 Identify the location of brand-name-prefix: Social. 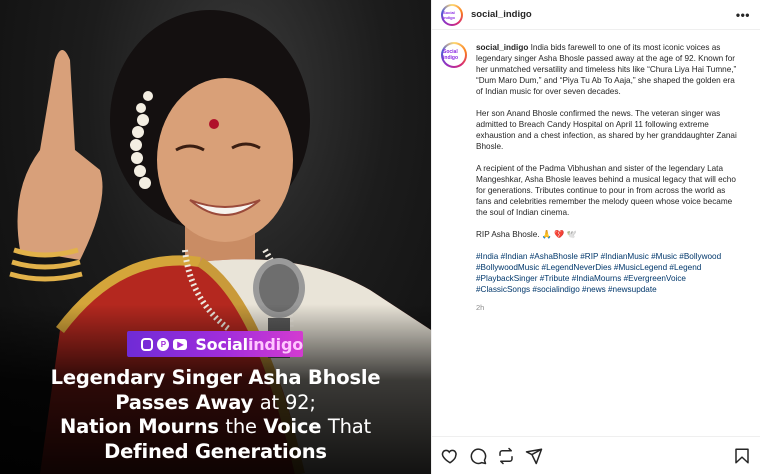
(221, 344).